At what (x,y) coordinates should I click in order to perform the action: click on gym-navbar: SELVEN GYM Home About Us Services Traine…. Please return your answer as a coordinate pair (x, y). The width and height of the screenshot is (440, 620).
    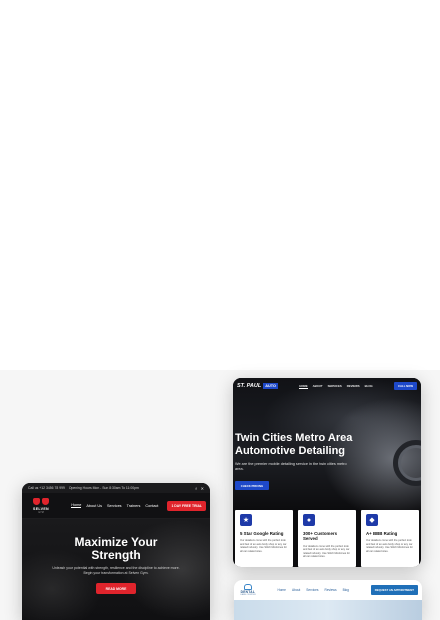
    Looking at the image, I should click on (116, 506).